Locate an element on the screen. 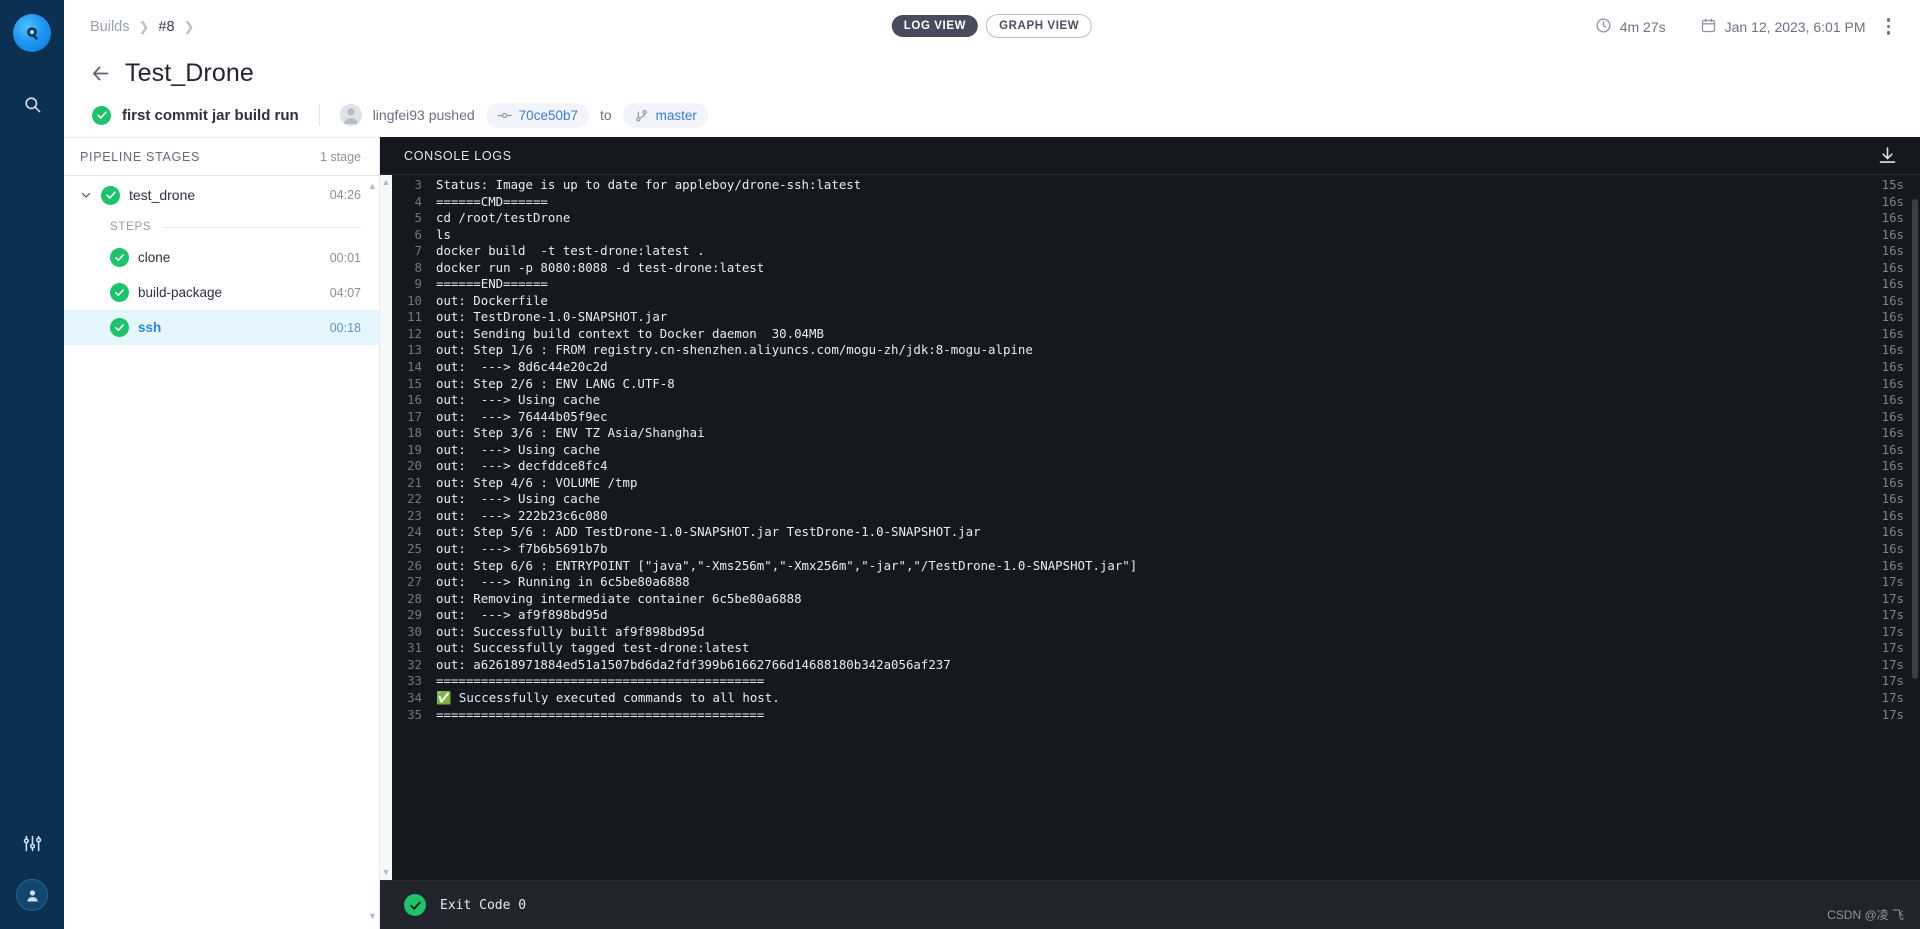  chevron-down-icon is located at coordinates (86, 195).